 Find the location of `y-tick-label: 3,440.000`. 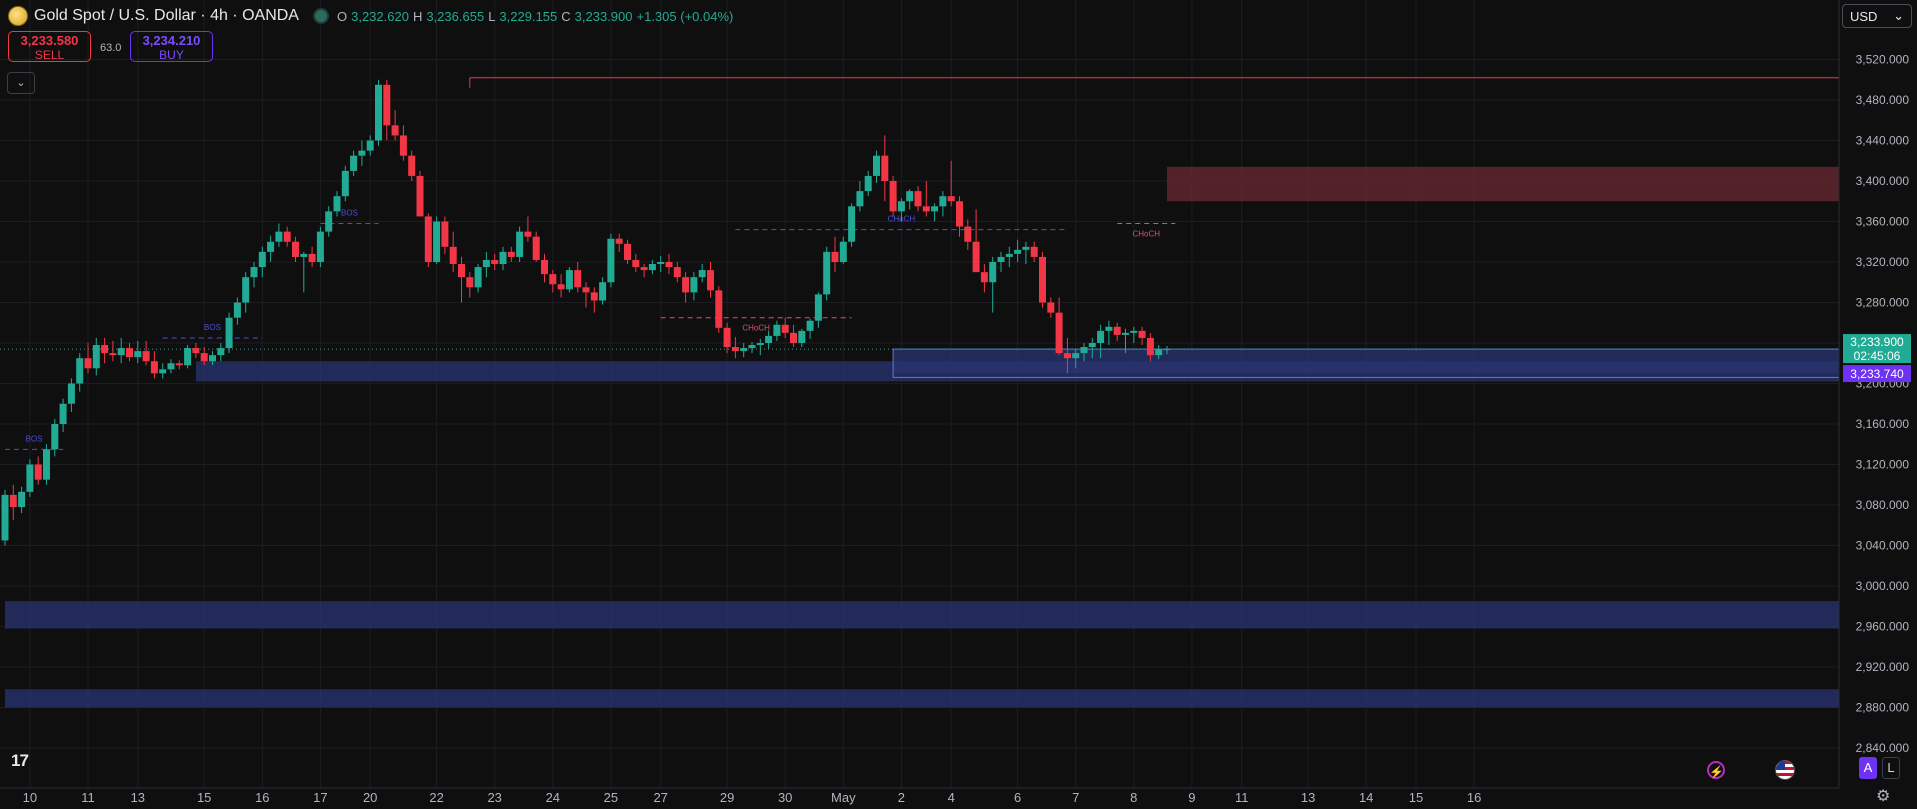

y-tick-label: 3,440.000 is located at coordinates (1883, 141).